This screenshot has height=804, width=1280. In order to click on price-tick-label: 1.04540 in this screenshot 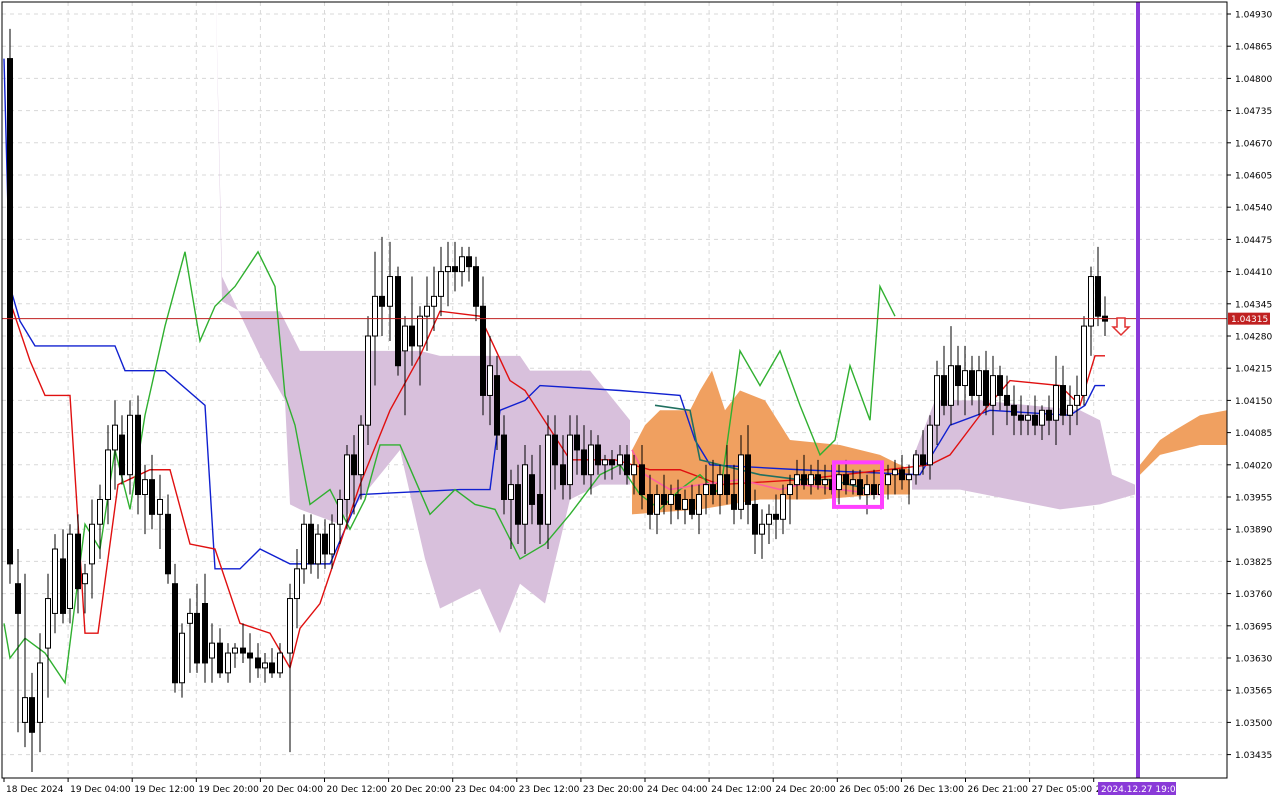, I will do `click(1253, 209)`.